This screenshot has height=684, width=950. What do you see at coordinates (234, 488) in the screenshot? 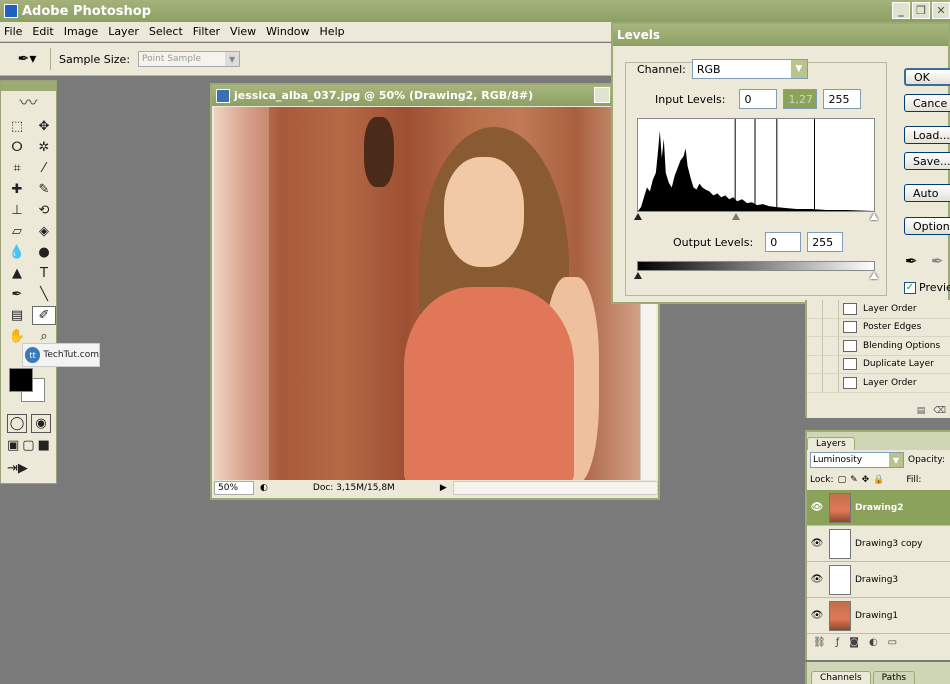
I see `zoom-field: 50%` at bounding box center [234, 488].